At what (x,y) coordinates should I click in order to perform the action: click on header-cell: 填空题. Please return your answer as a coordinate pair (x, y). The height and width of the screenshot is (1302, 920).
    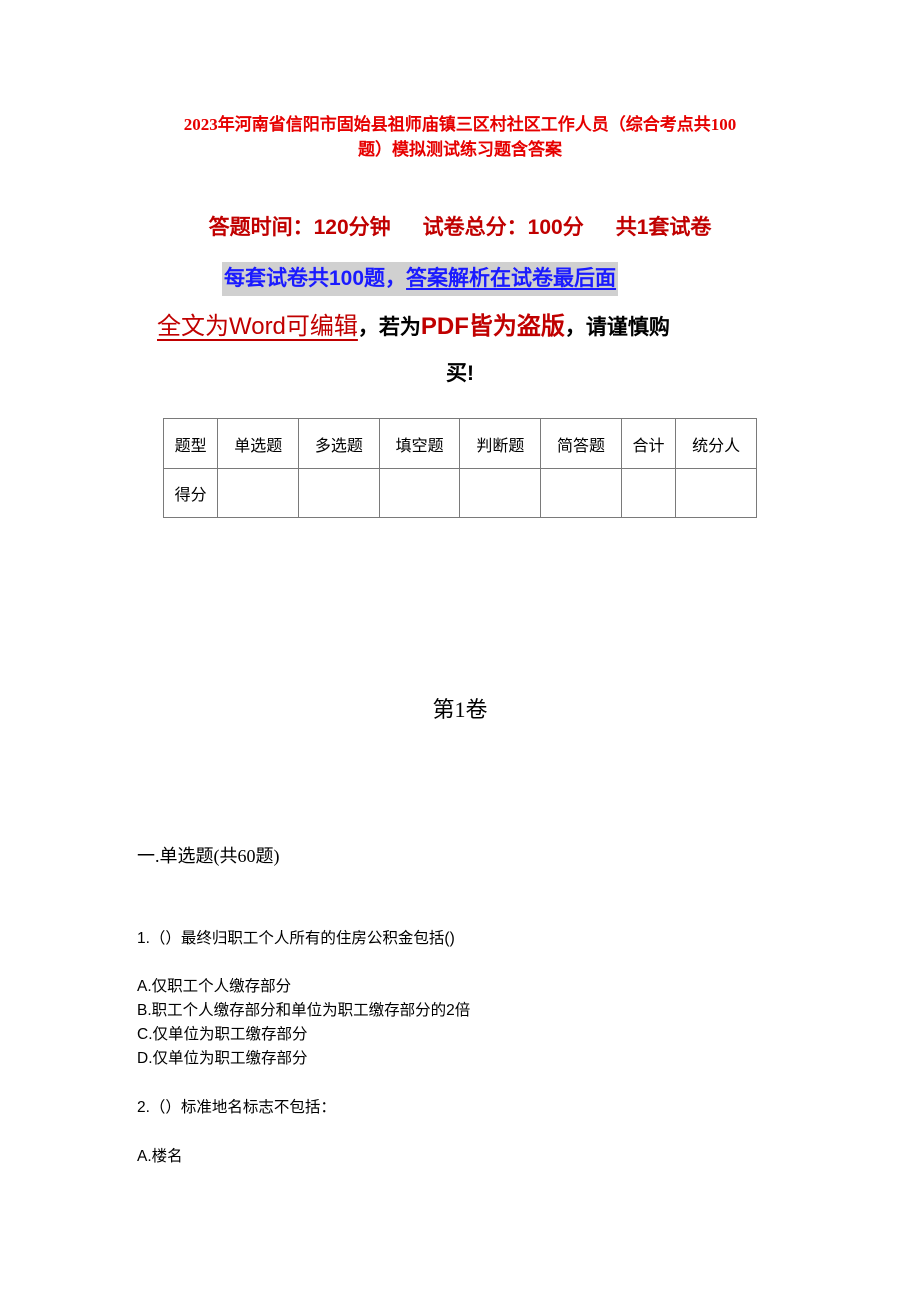
    Looking at the image, I should click on (419, 443).